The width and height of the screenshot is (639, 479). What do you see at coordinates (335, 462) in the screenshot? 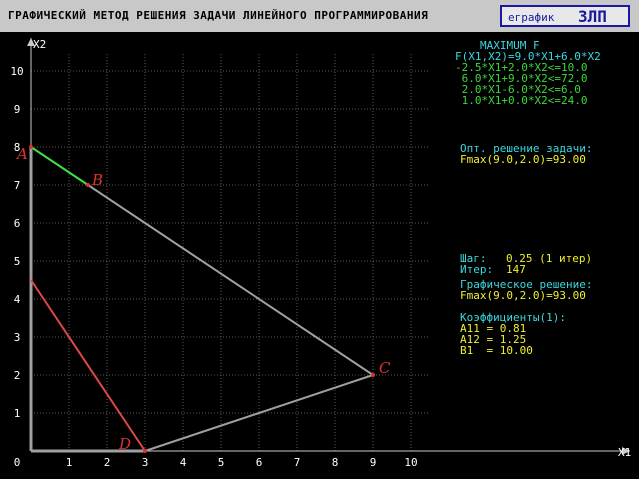
I see `x-tick-label: 8` at bounding box center [335, 462].